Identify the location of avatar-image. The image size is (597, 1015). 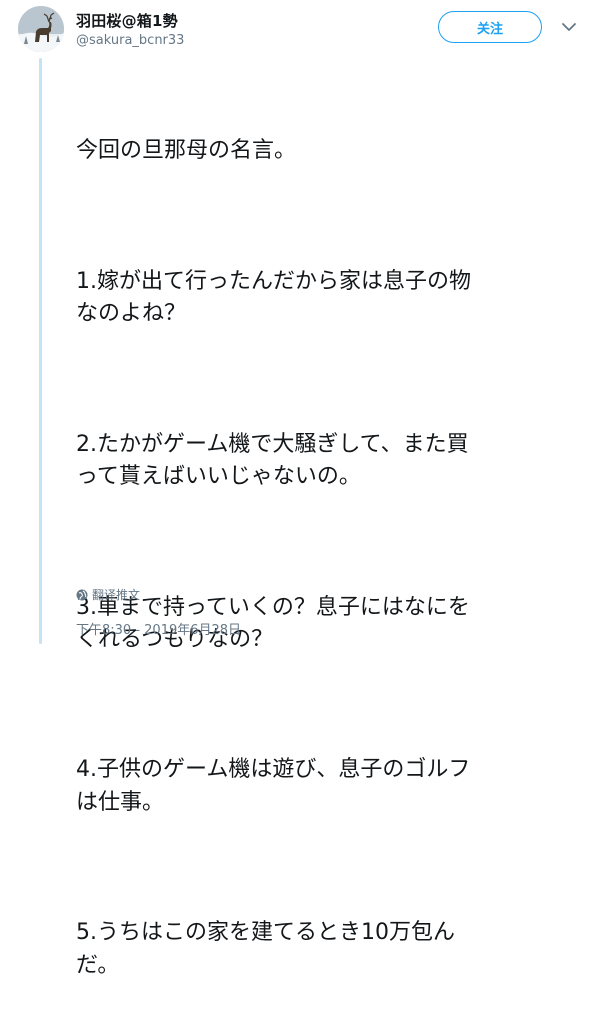
(41, 29).